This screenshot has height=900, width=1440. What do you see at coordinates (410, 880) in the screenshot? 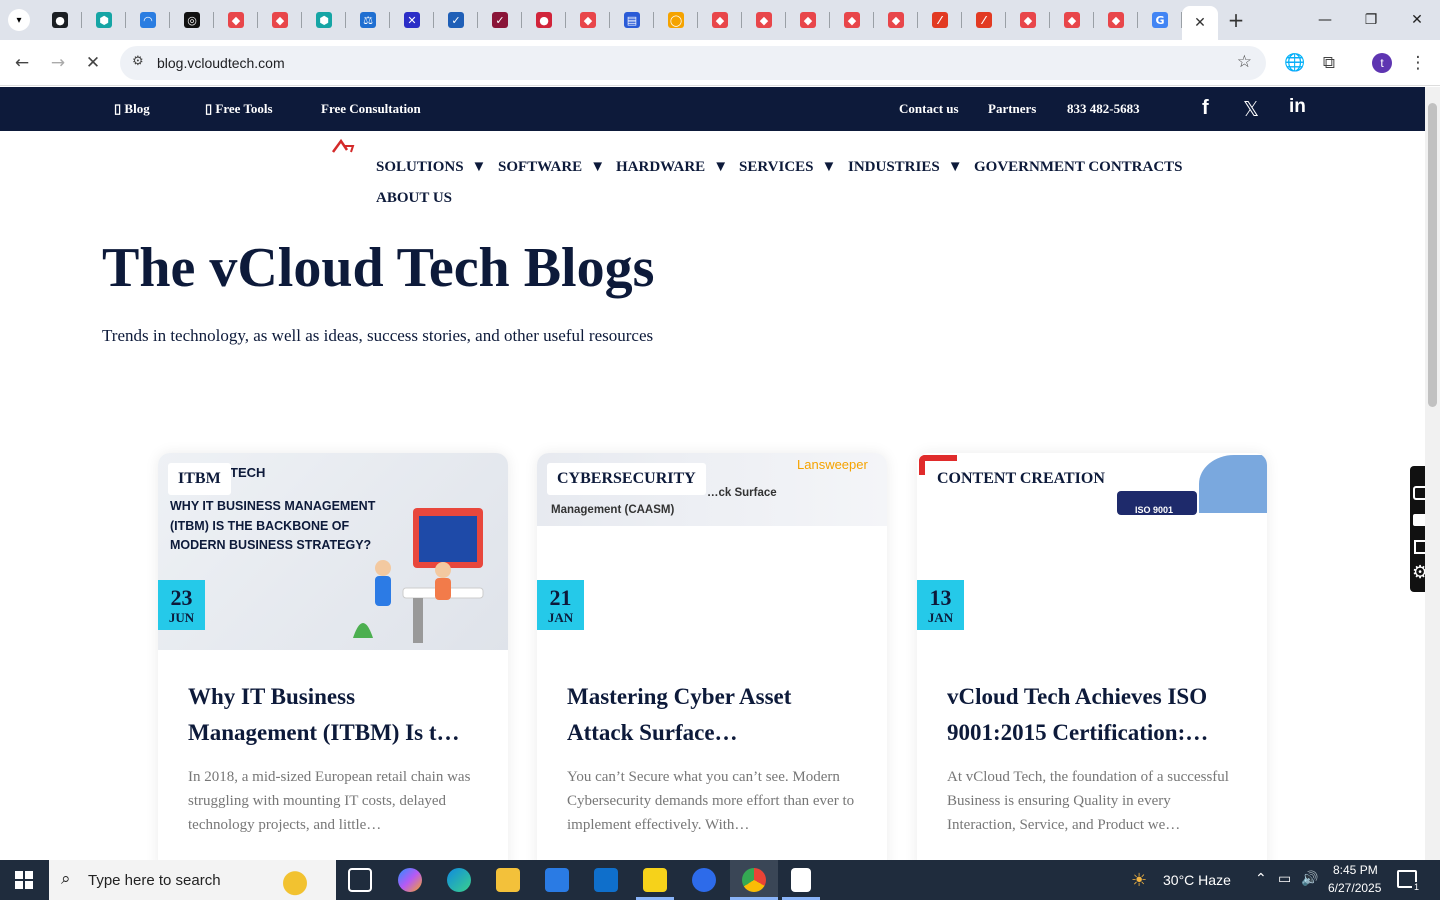
I see `copilot-icon` at bounding box center [410, 880].